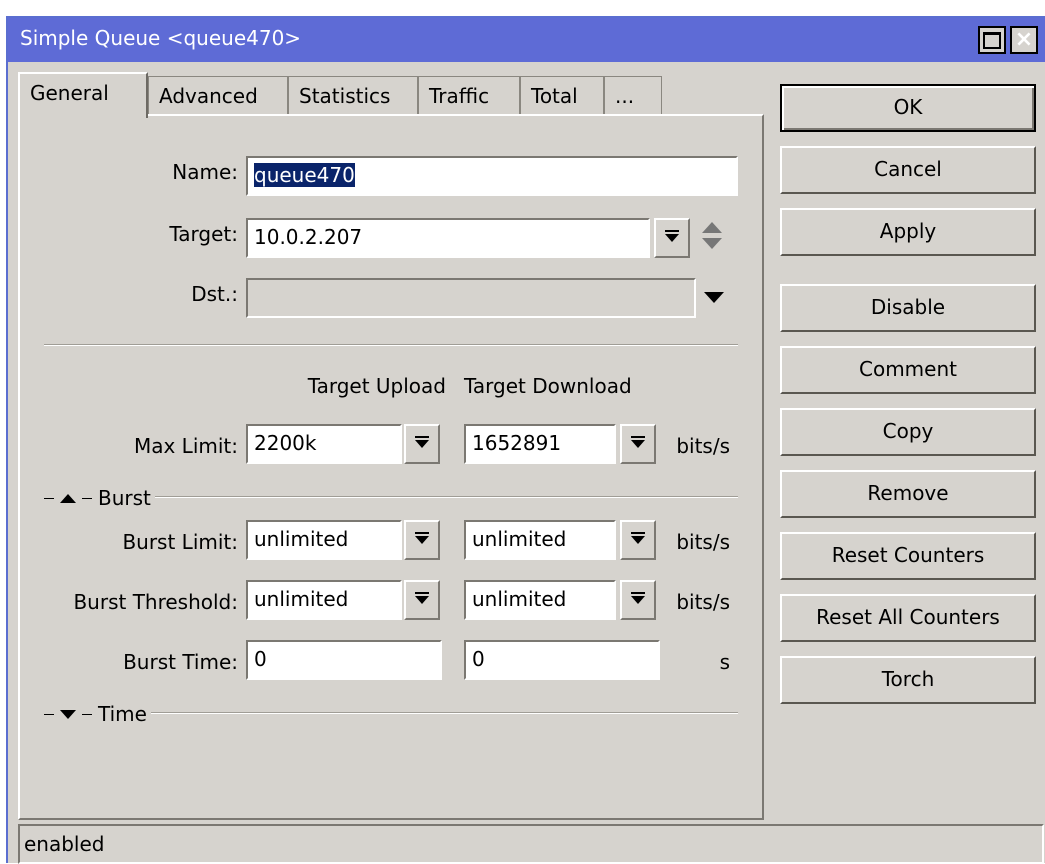 Image resolution: width=1045 pixels, height=864 pixels. What do you see at coordinates (908, 370) in the screenshot?
I see `comment-button: Comment` at bounding box center [908, 370].